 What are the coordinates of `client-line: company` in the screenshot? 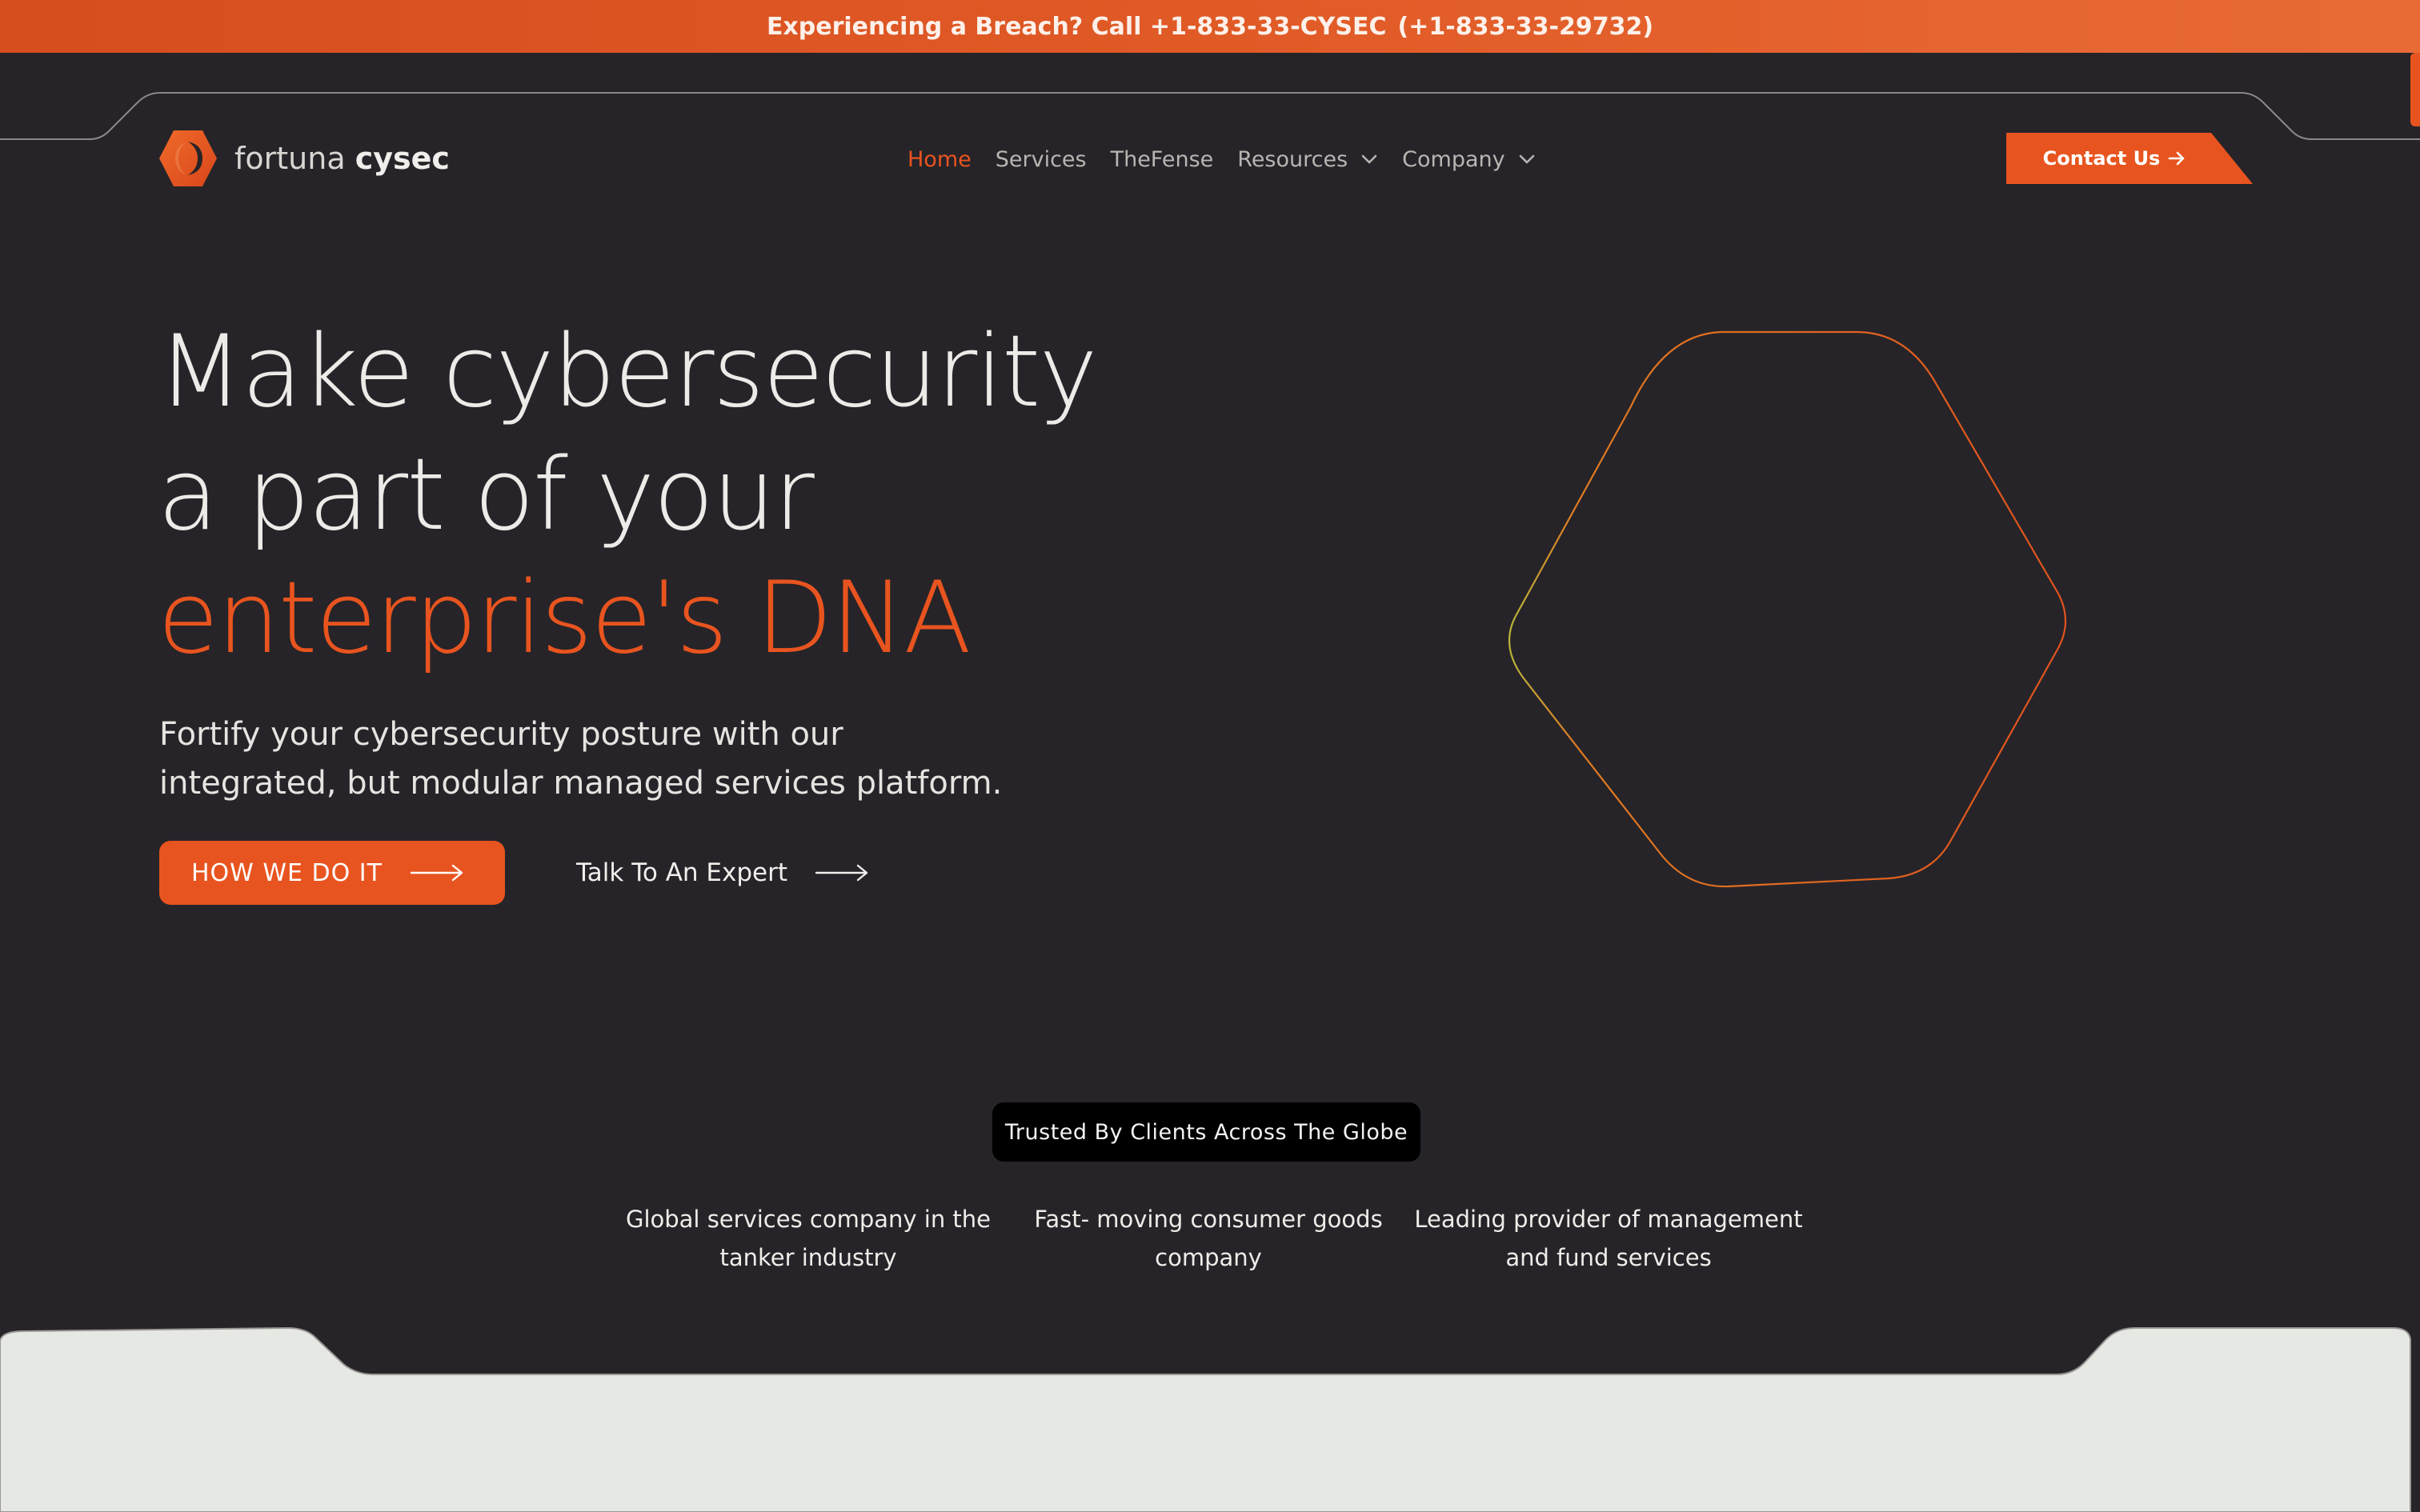 It's located at (1208, 1257).